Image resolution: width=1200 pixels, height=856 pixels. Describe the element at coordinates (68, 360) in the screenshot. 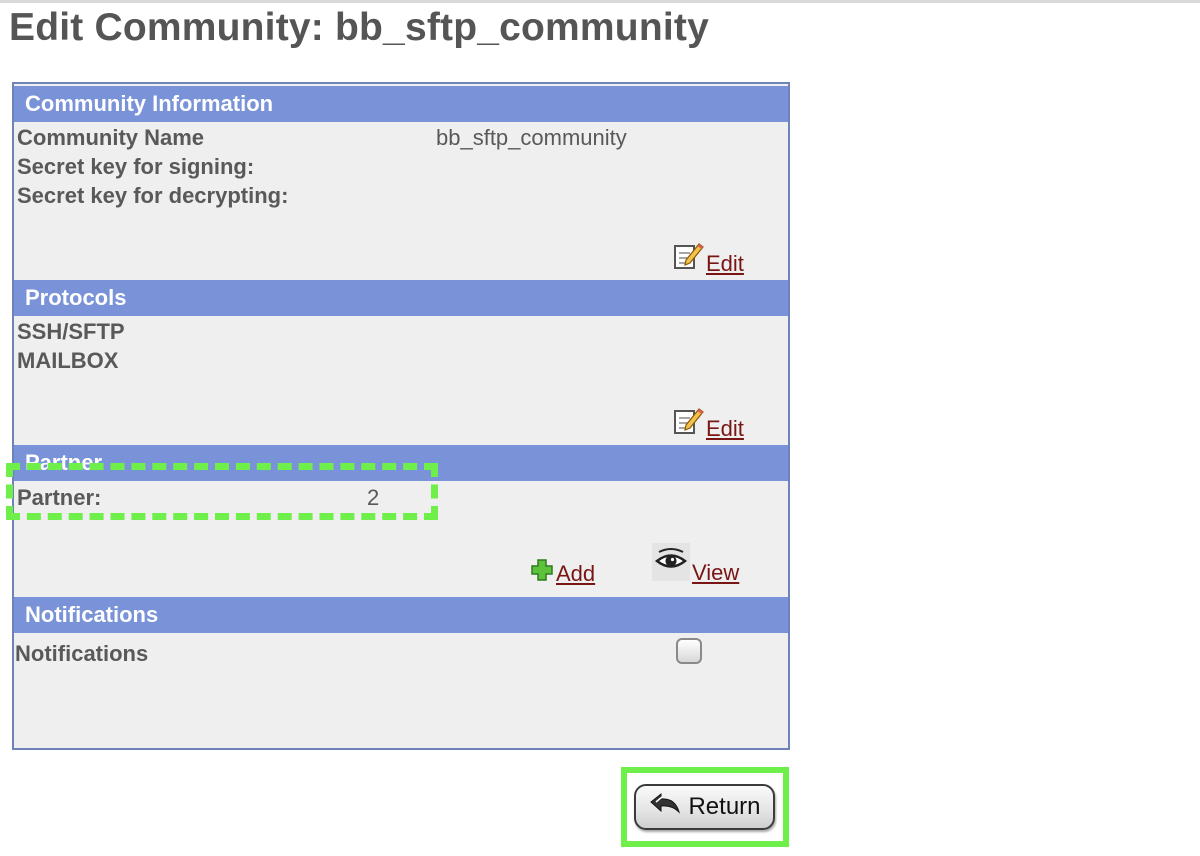

I see `protocol-item: MAILBOX` at that location.